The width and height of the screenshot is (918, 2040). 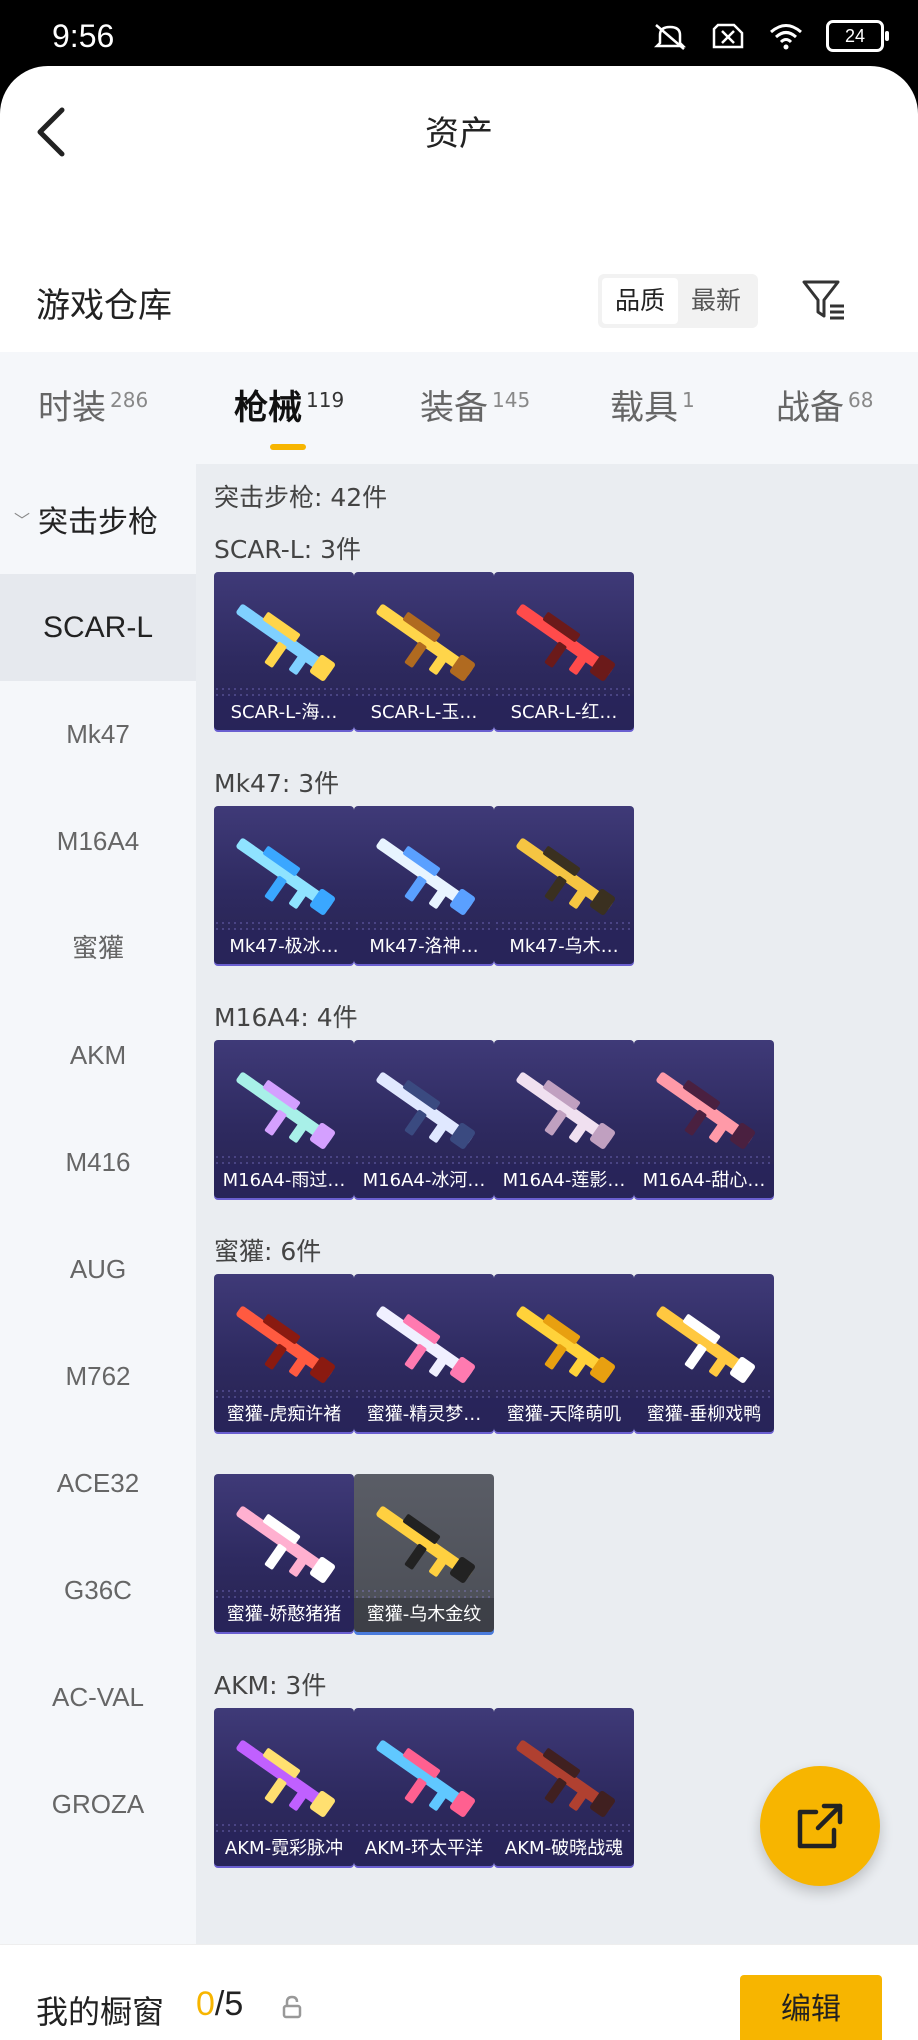 I want to click on sidebar-item: AKM, so click(x=98, y=1055).